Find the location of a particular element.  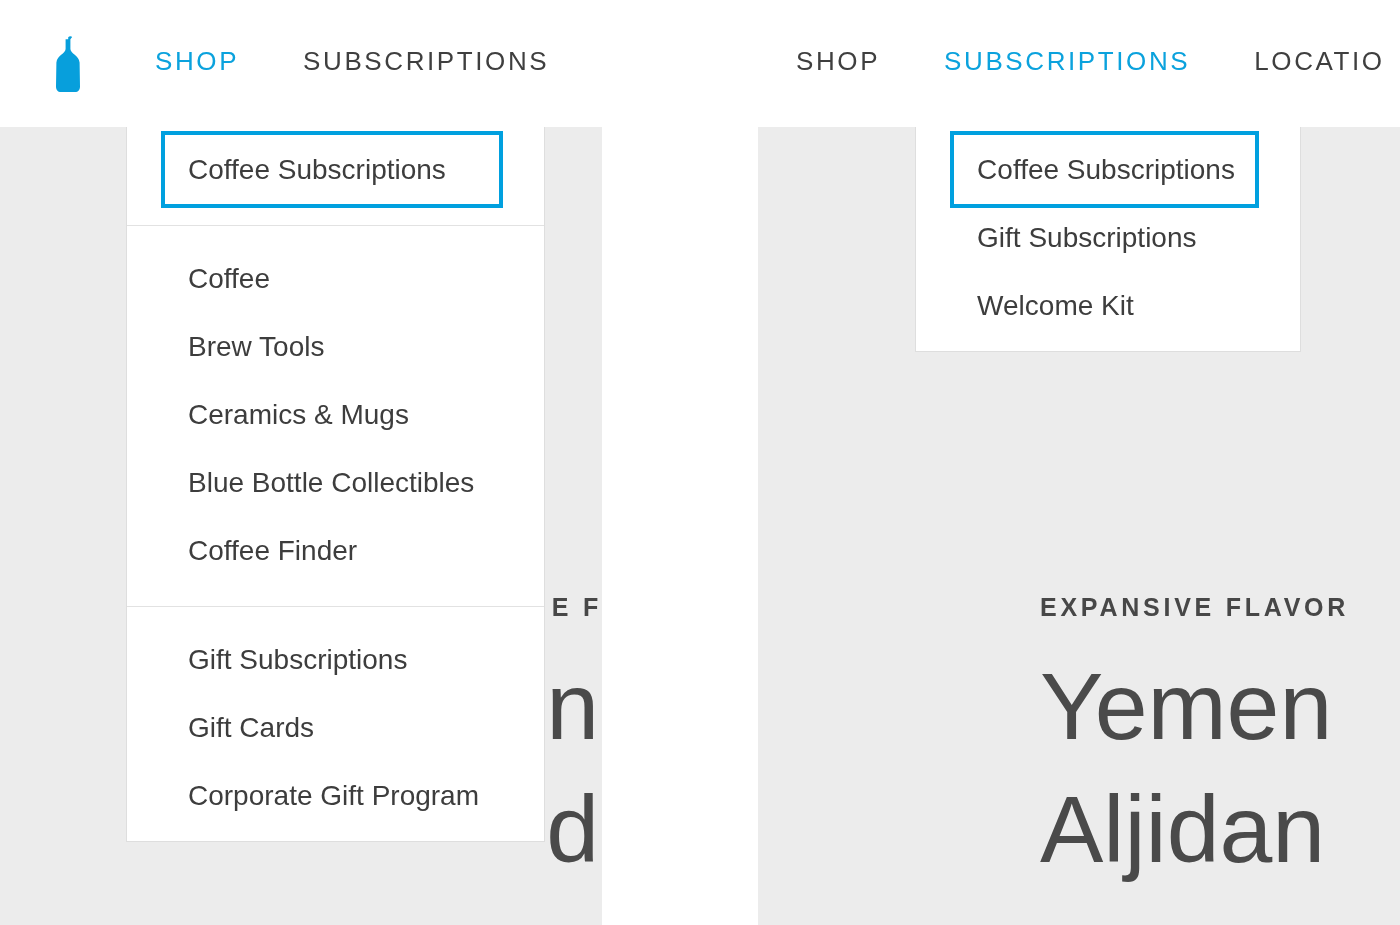

nav-link: LOCATIO is located at coordinates (1319, 61).